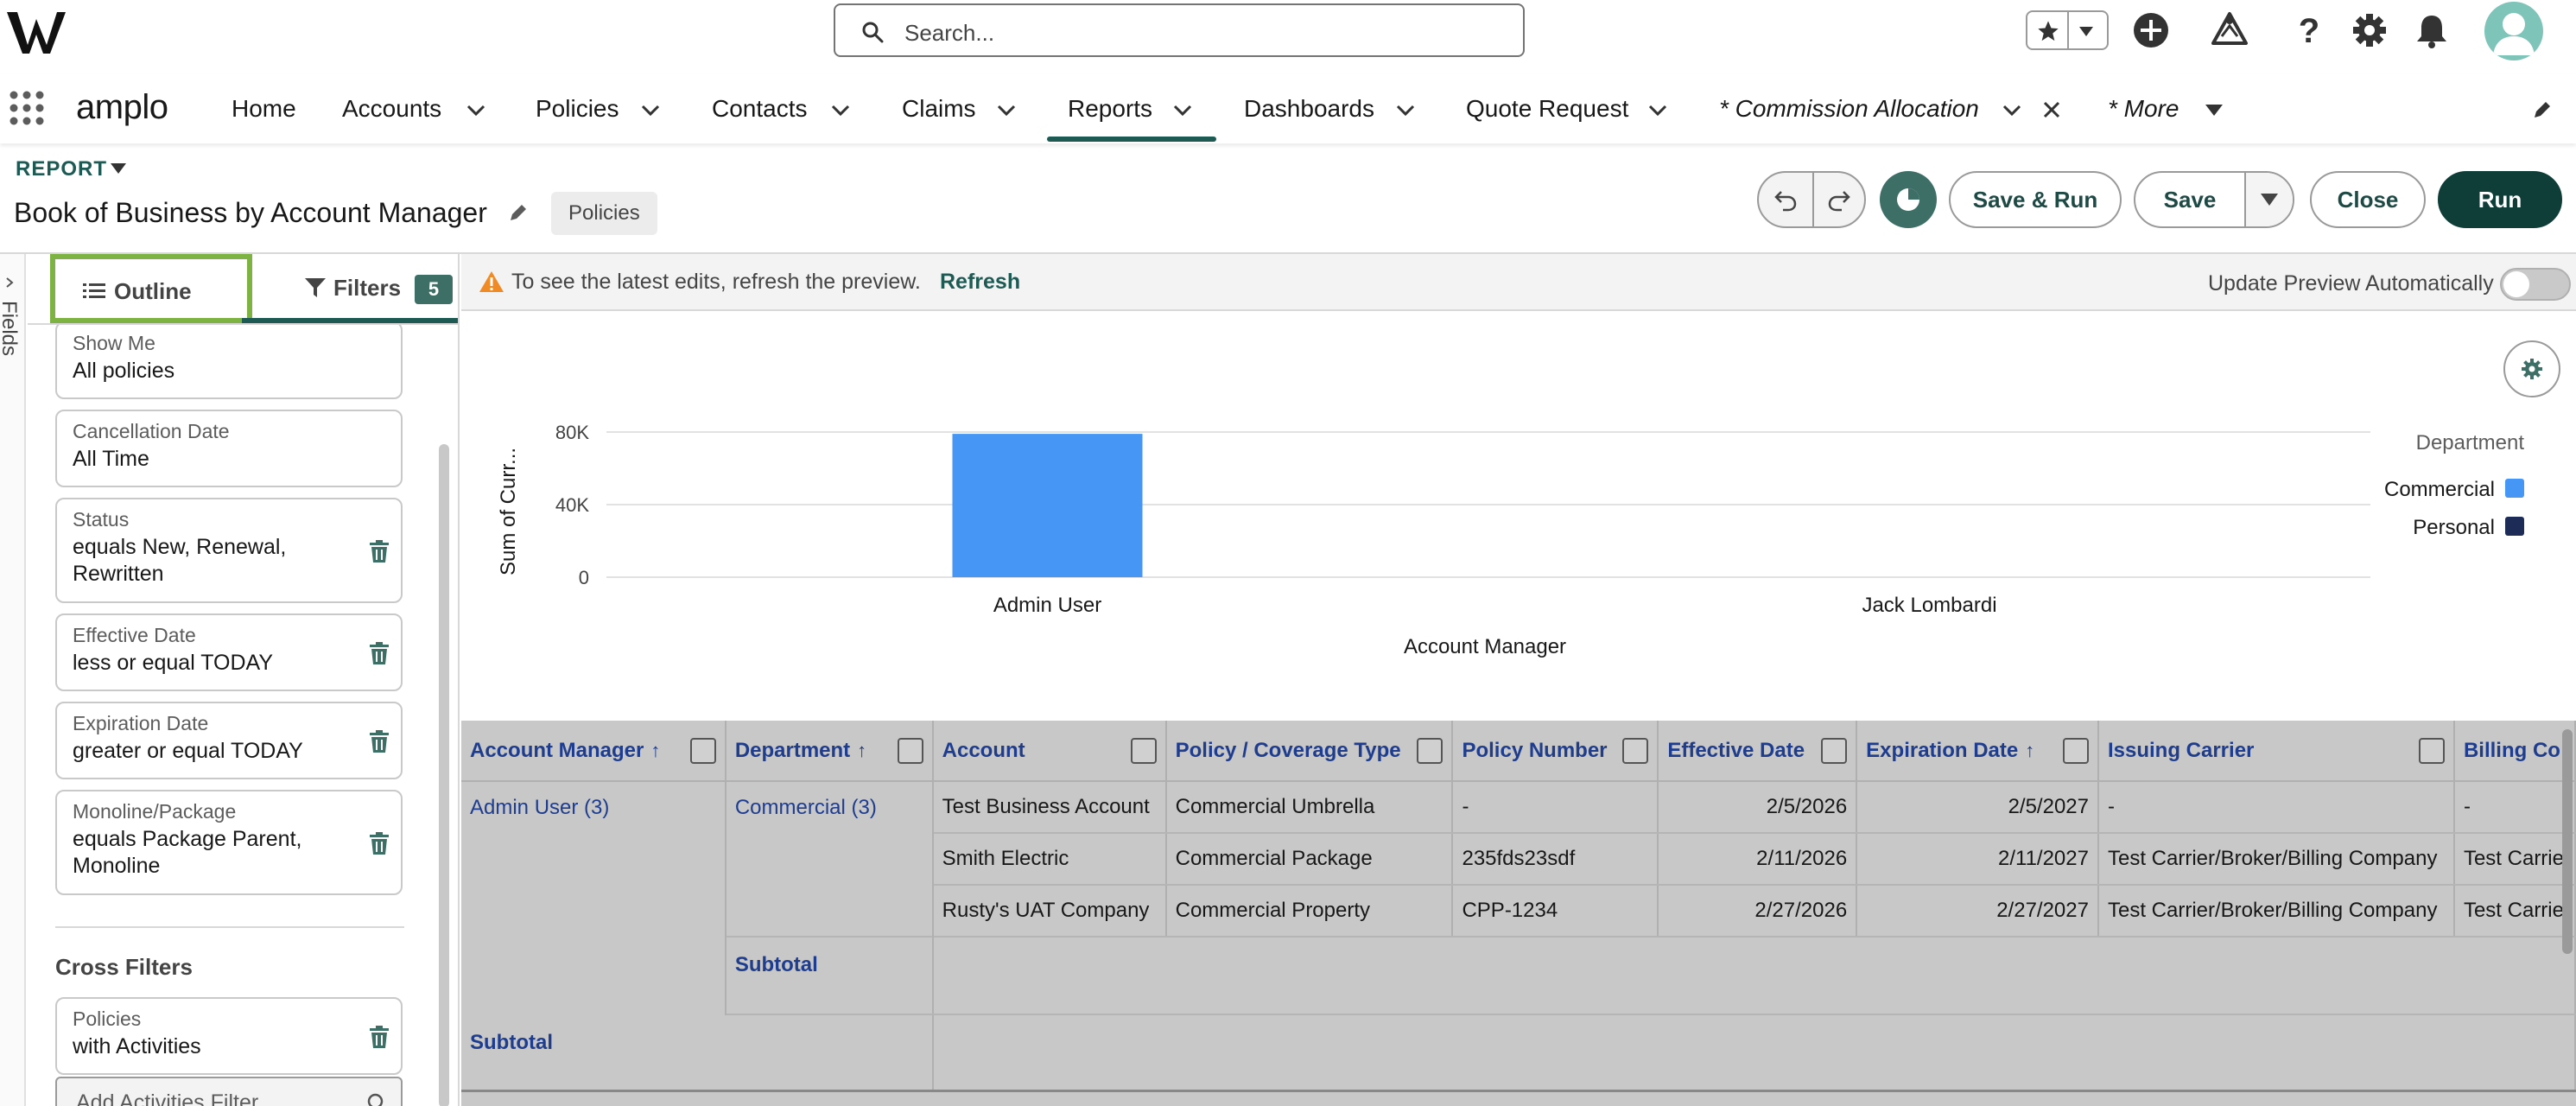  I want to click on cell-account: Rusty's UAT Company, so click(1049, 911).